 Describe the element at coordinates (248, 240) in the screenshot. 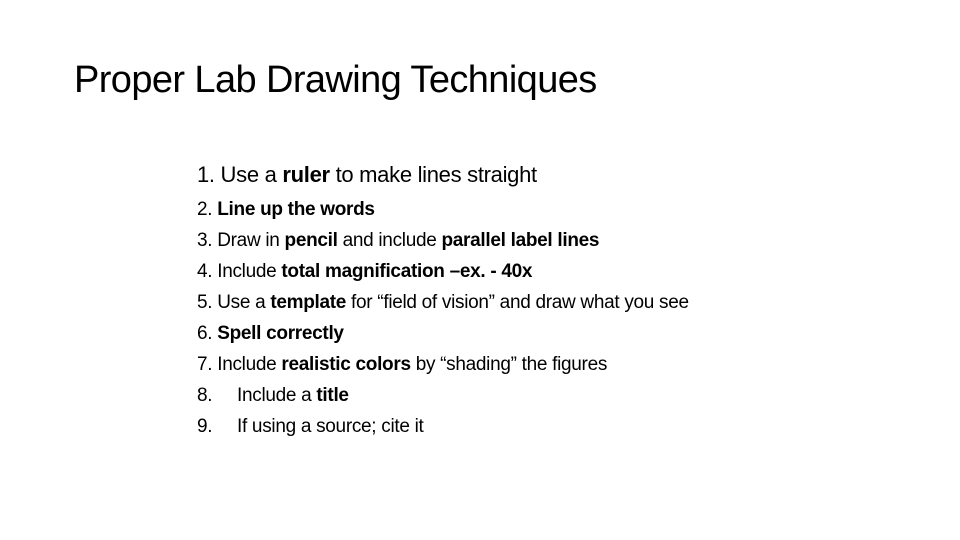

I see `item-text: Draw in` at that location.